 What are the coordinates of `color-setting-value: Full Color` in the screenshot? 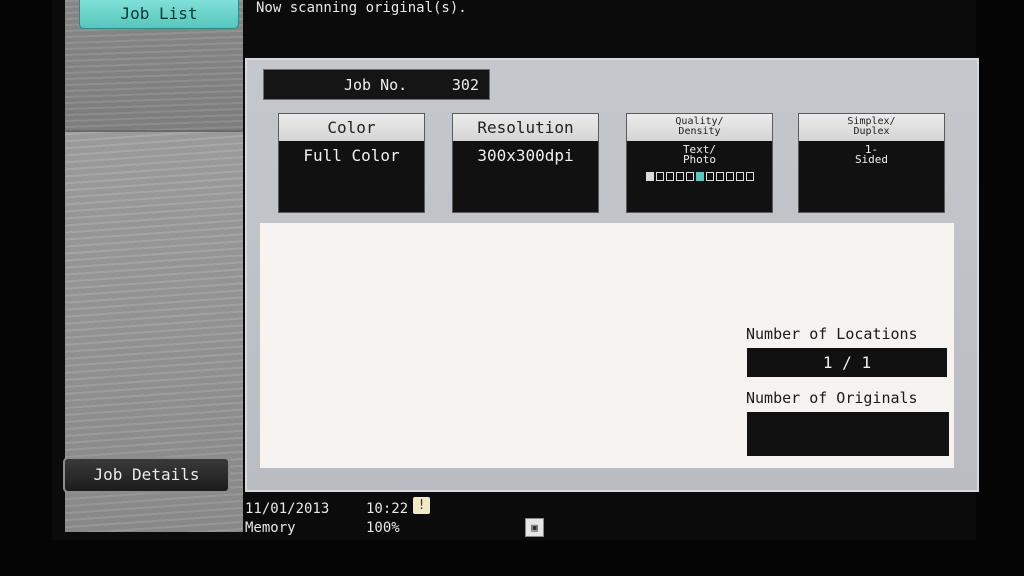 It's located at (351, 155).